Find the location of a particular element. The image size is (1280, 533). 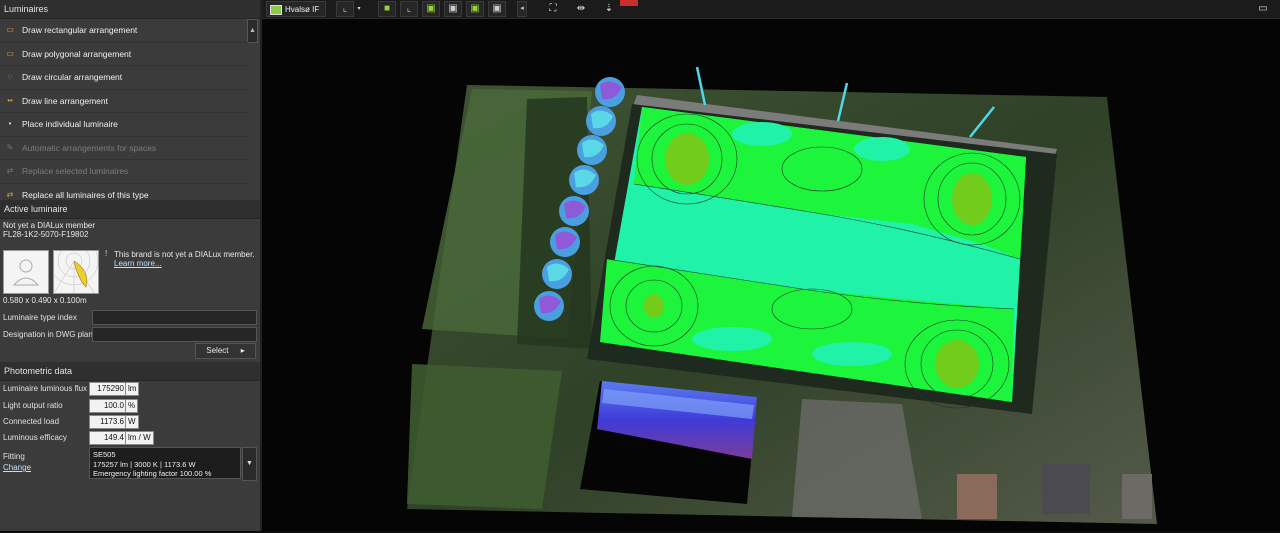

change-fitting-link: Change is located at coordinates (17, 467).